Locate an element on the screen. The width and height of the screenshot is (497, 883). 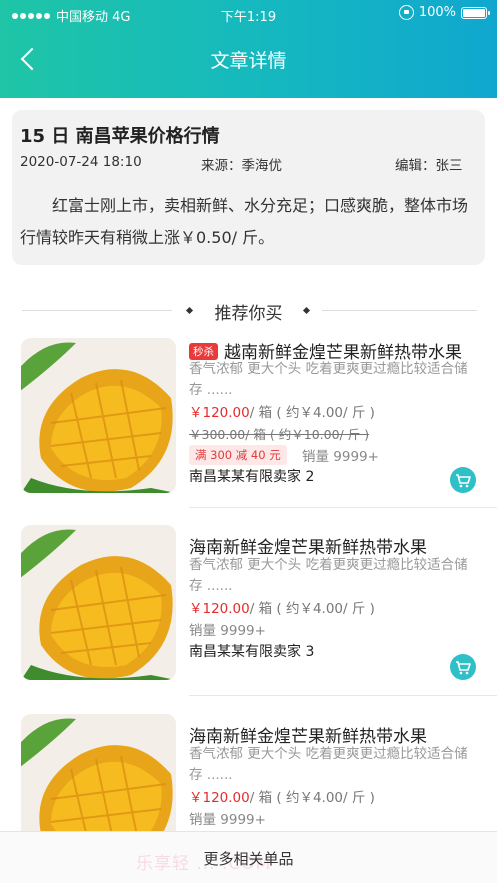
battery-icon is located at coordinates (475, 12).